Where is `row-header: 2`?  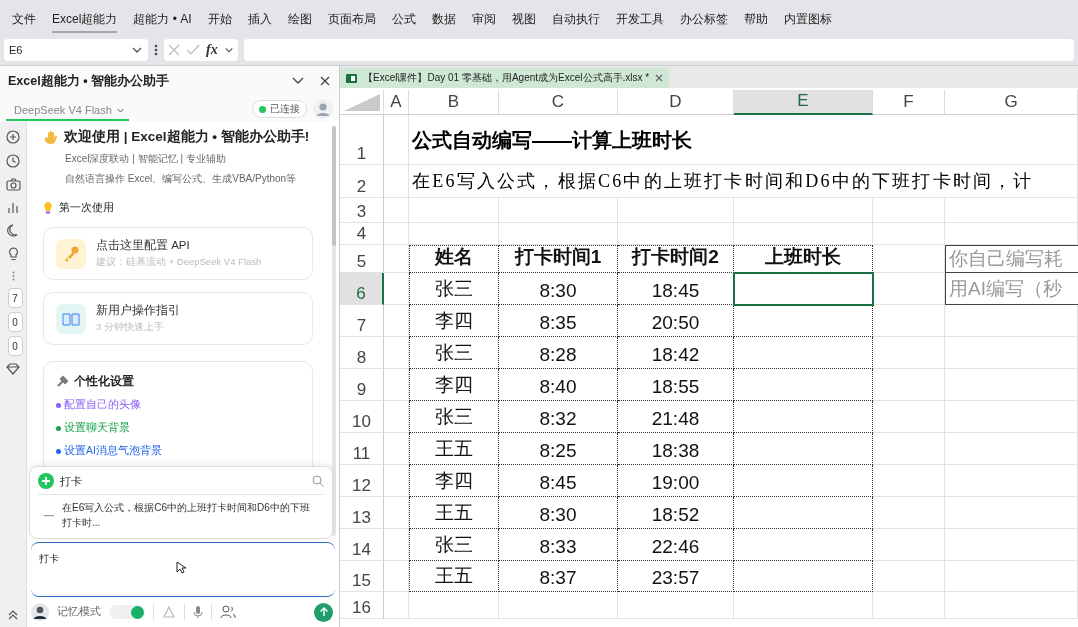 row-header: 2 is located at coordinates (362, 181).